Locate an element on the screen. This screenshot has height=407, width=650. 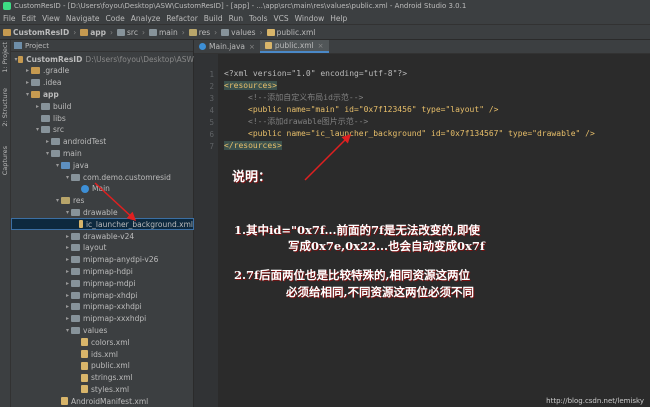
tree-item-label: mipmap-mdpi is located at coordinates (109, 283).